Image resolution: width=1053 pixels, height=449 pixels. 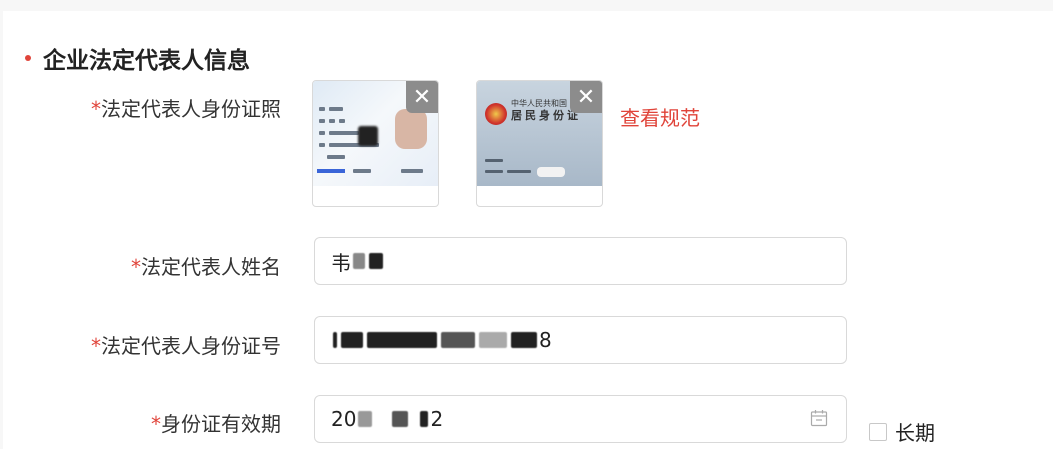 I want to click on validity-label: *身份证有效期, so click(x=216, y=422).